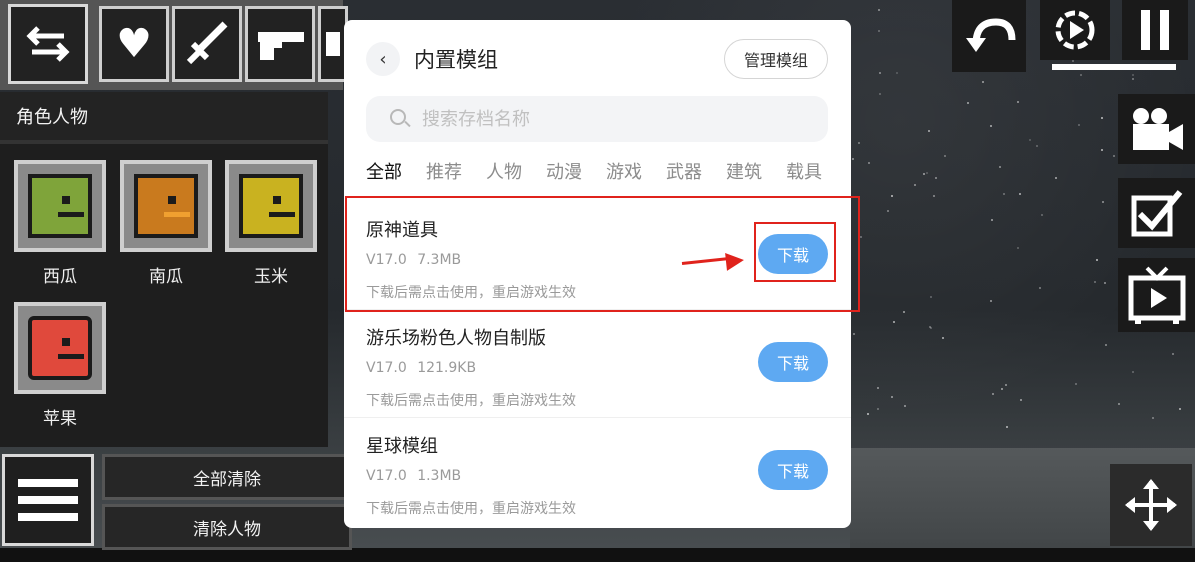  I want to click on clear-all-button: 全部清除, so click(227, 477).